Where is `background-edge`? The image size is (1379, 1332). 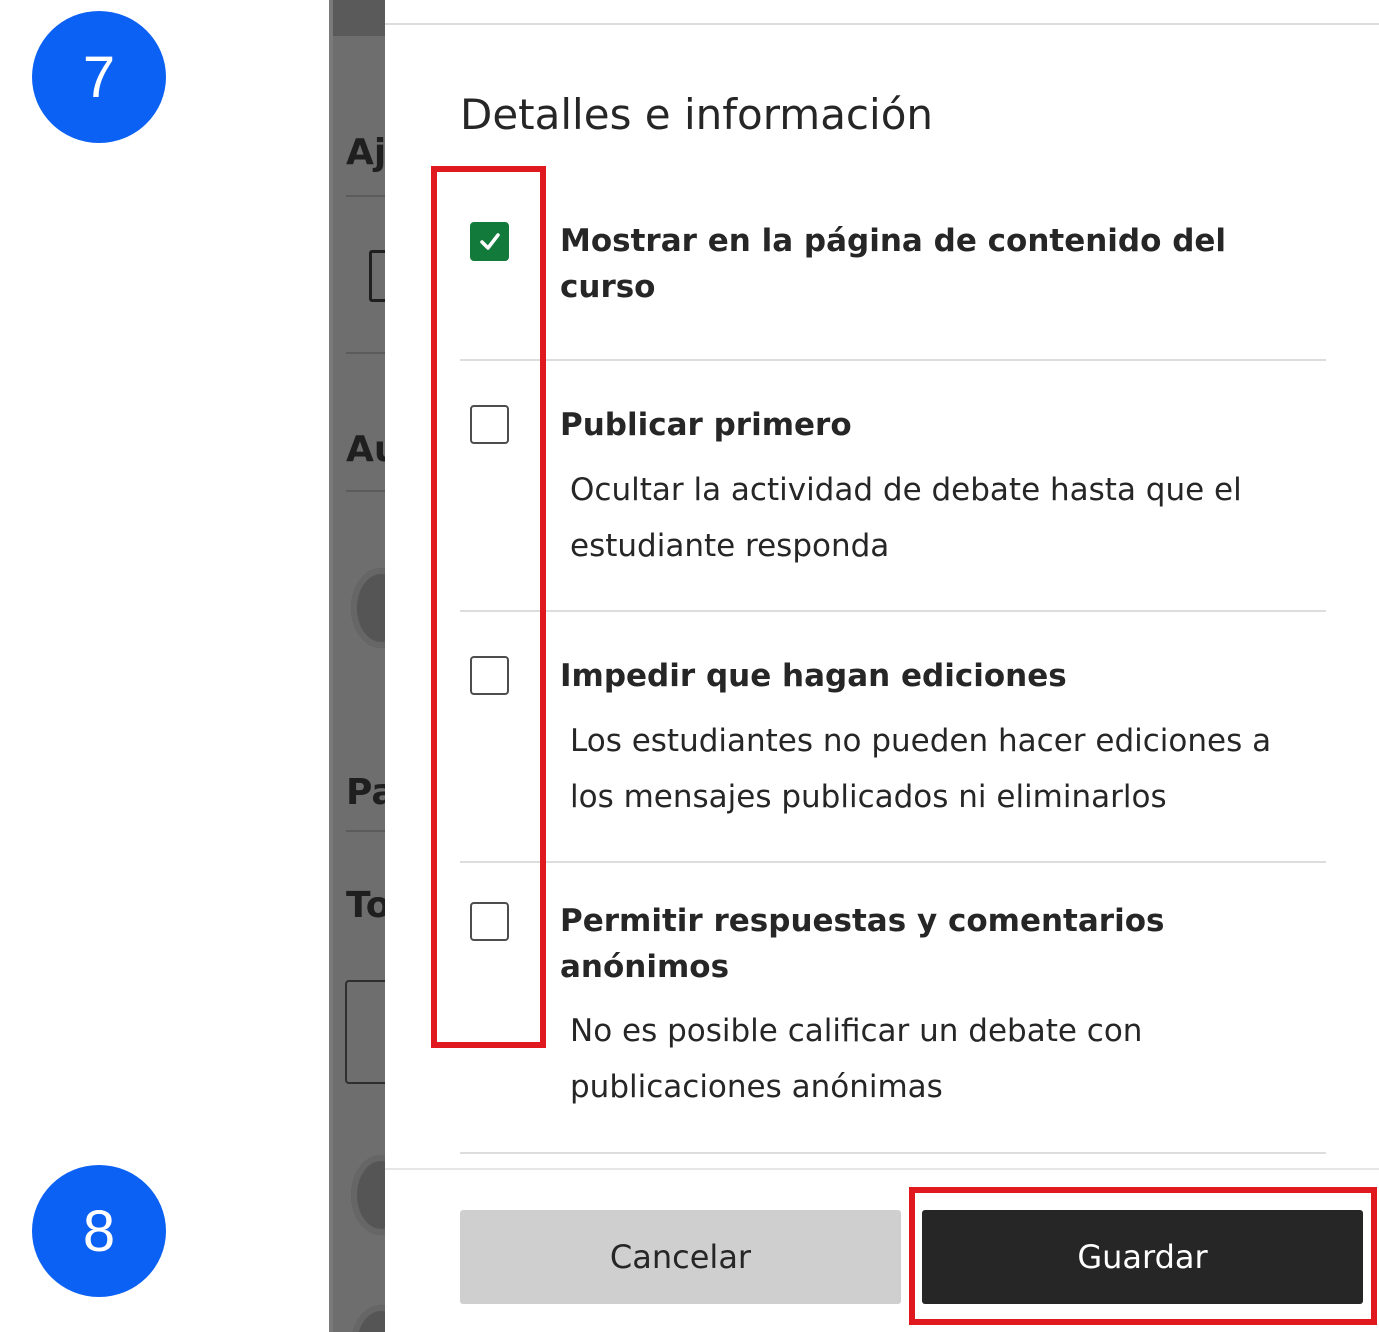
background-edge is located at coordinates (331, 666).